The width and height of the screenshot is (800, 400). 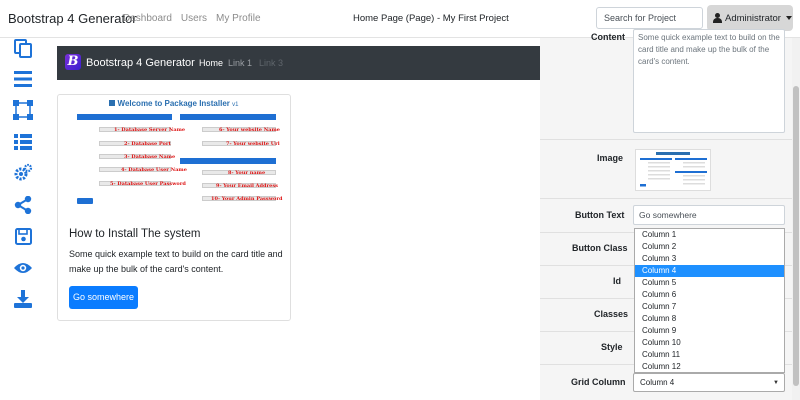 I want to click on download-icon, so click(x=23, y=299).